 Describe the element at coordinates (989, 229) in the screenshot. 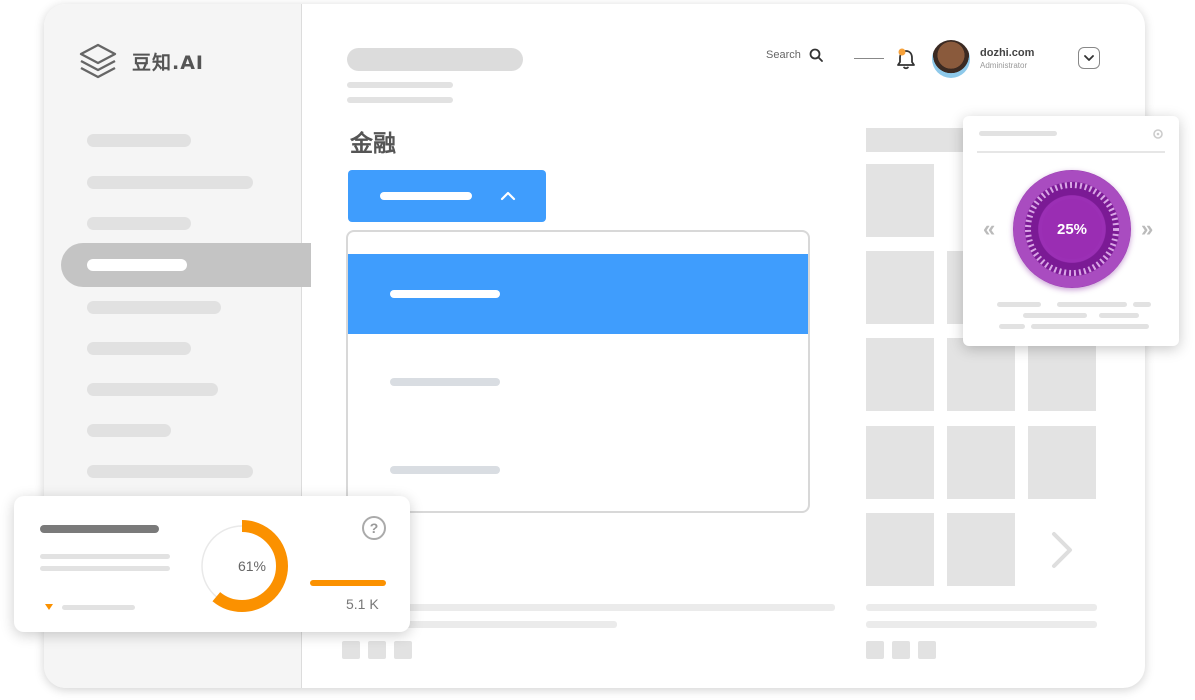

I see `previous-arrow-icon: «` at that location.